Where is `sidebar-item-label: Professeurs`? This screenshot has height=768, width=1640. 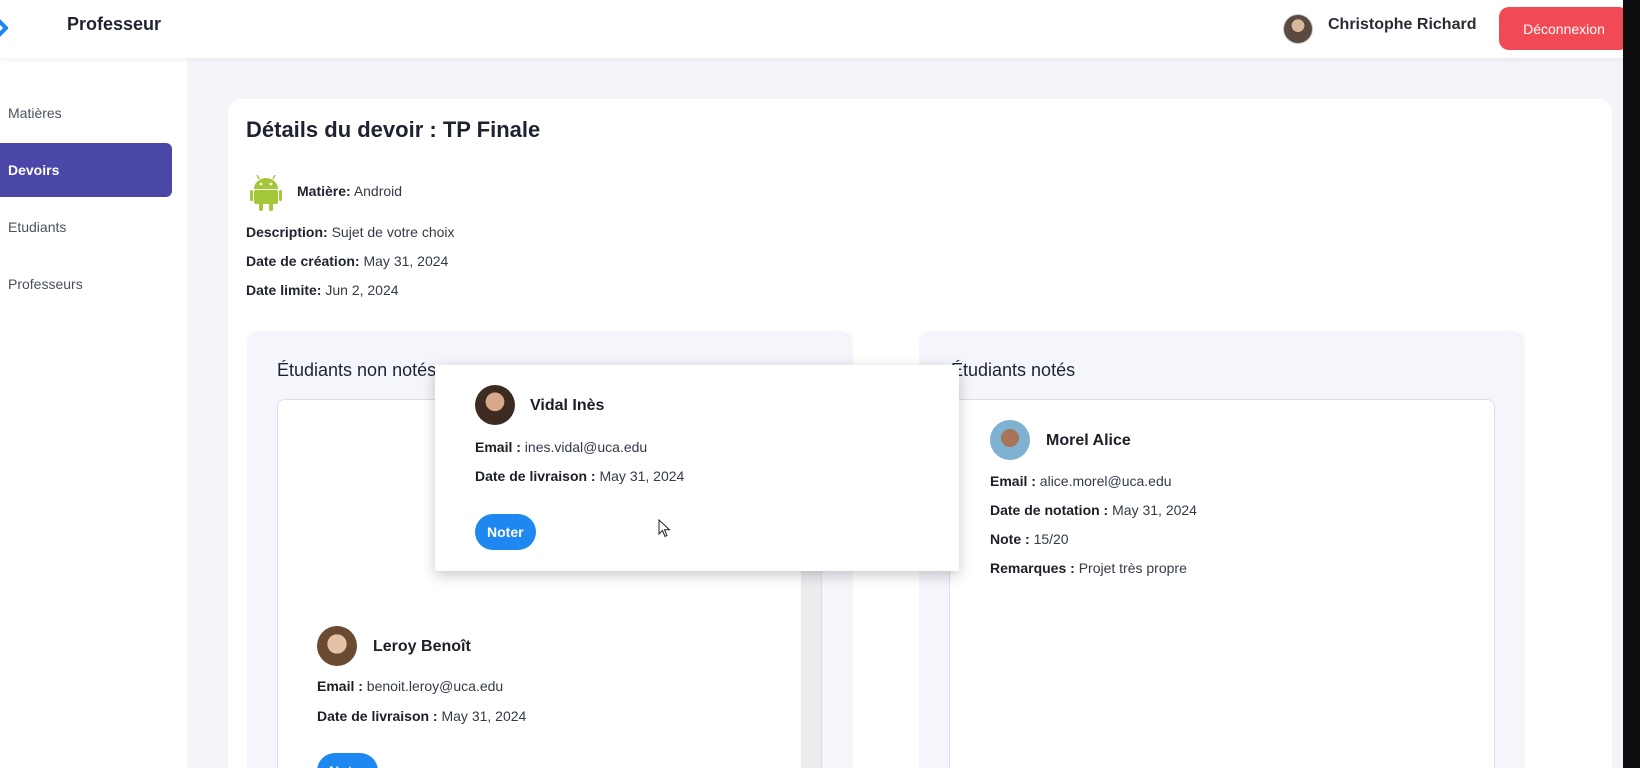
sidebar-item-label: Professeurs is located at coordinates (45, 284).